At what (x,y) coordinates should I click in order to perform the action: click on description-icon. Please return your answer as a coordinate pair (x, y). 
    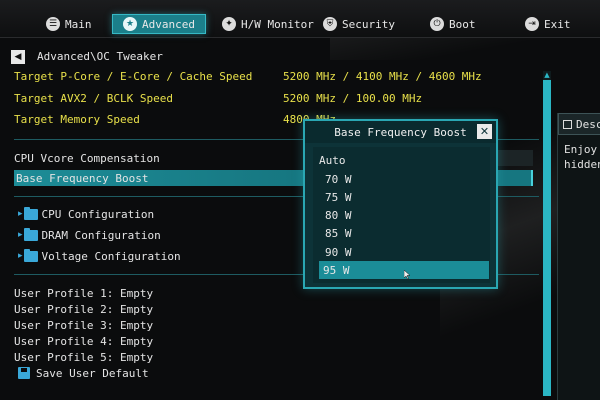
    Looking at the image, I should click on (567, 124).